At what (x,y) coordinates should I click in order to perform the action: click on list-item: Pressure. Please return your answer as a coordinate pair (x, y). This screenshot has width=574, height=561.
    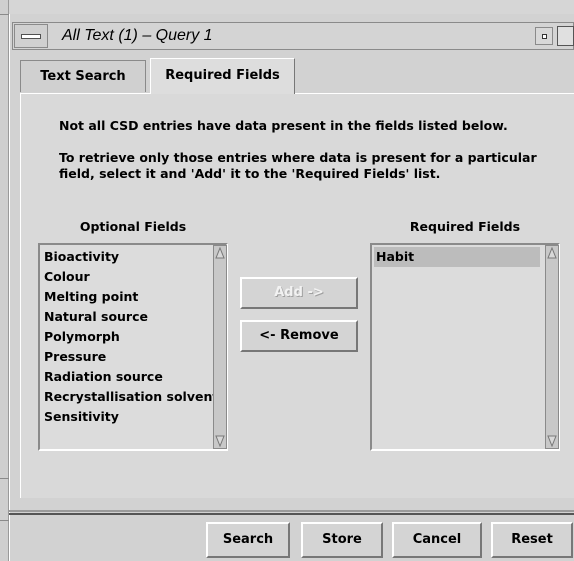
    Looking at the image, I should click on (133, 357).